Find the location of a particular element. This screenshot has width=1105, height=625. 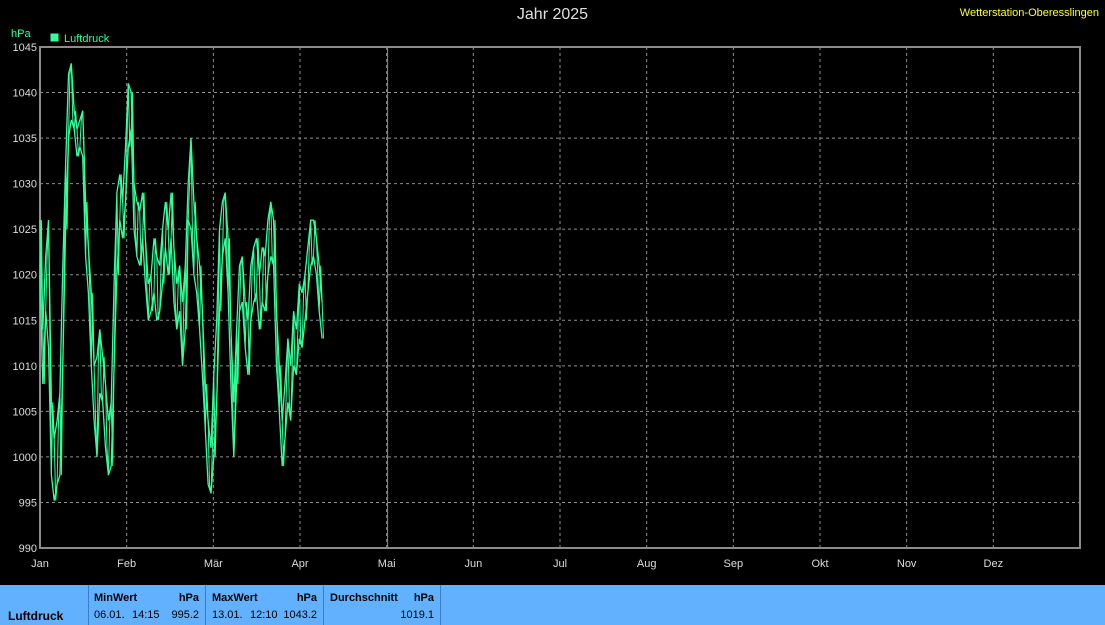

chart-title: Jahr 2025 is located at coordinates (552, 14).